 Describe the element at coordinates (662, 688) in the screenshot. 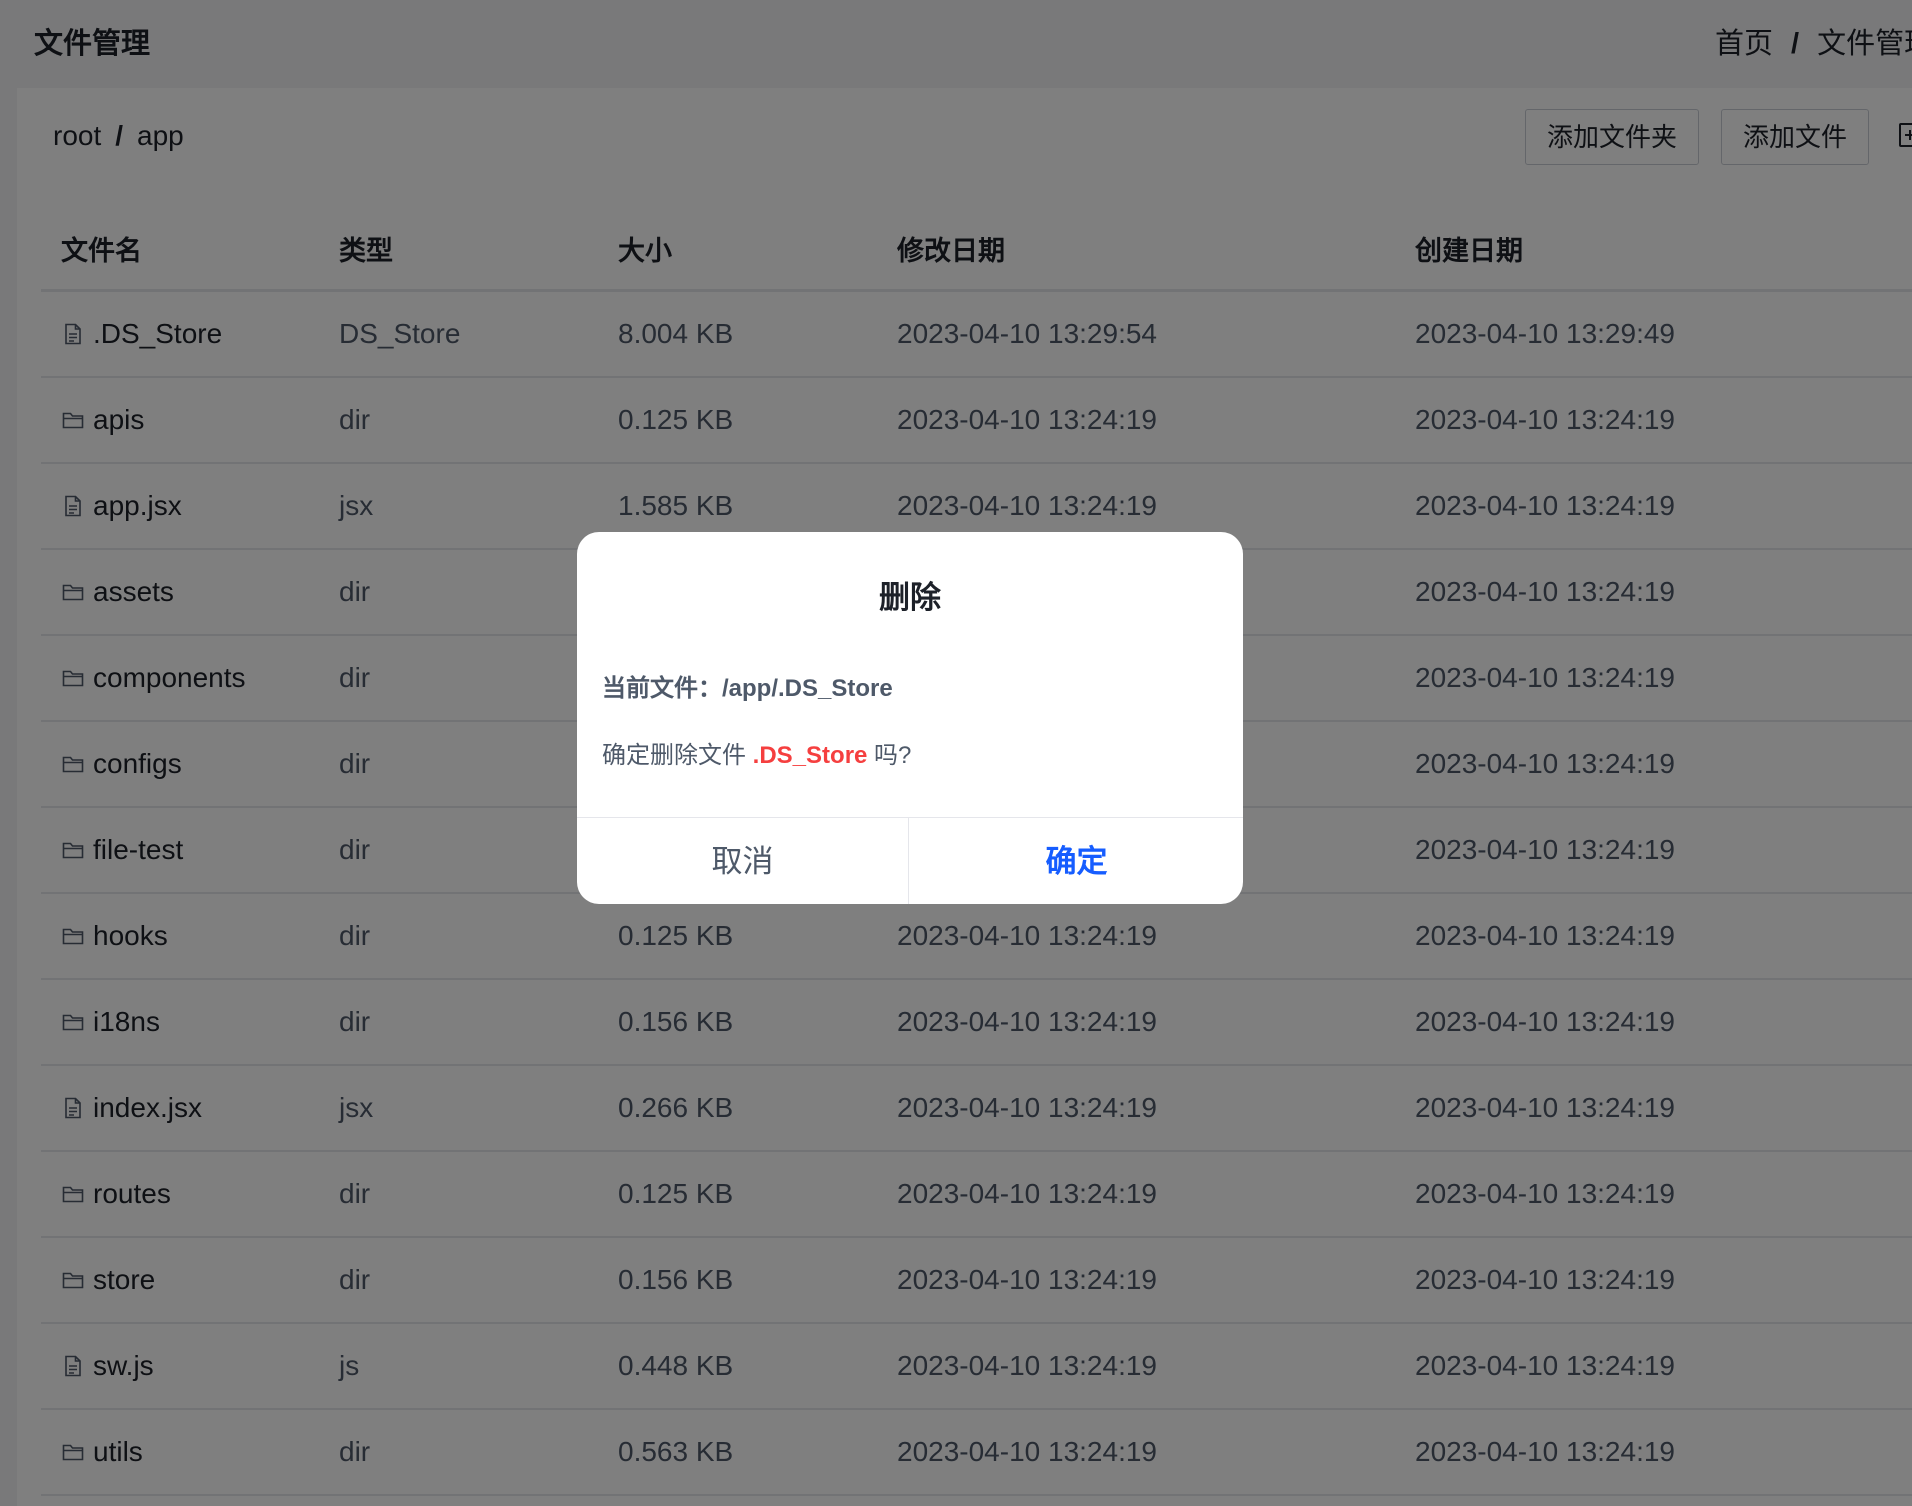

I see `current-file-label: 当前文件：` at that location.